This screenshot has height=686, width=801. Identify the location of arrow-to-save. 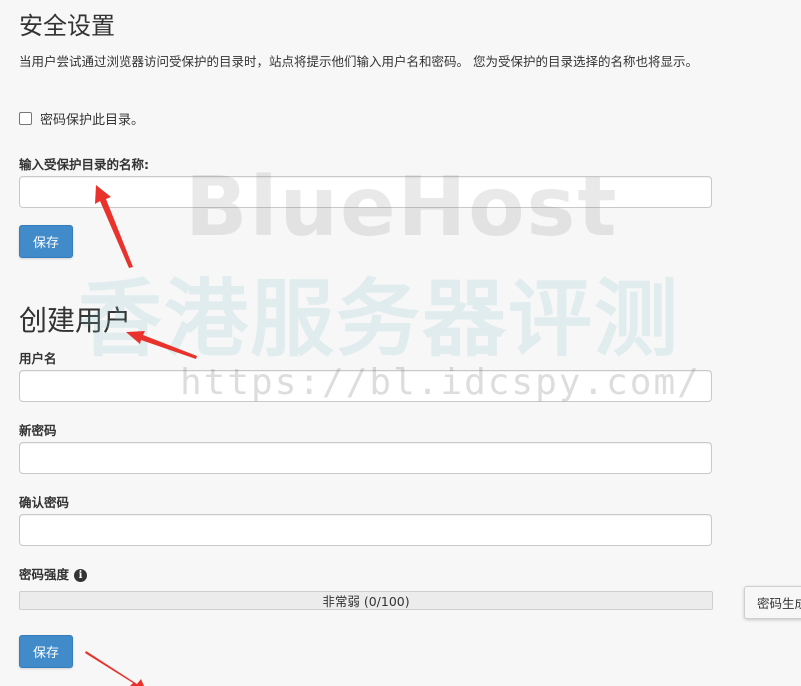
(114, 668).